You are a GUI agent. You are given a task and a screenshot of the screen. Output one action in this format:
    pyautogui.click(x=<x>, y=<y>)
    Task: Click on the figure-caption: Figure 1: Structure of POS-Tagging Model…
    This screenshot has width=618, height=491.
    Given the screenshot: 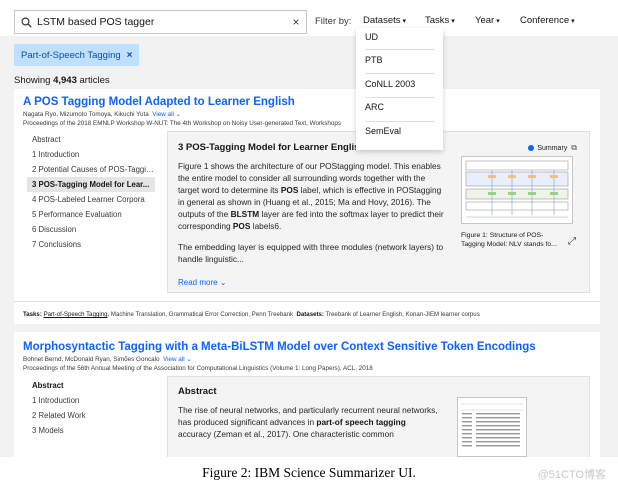 What is the action you would take?
    pyautogui.click(x=509, y=240)
    